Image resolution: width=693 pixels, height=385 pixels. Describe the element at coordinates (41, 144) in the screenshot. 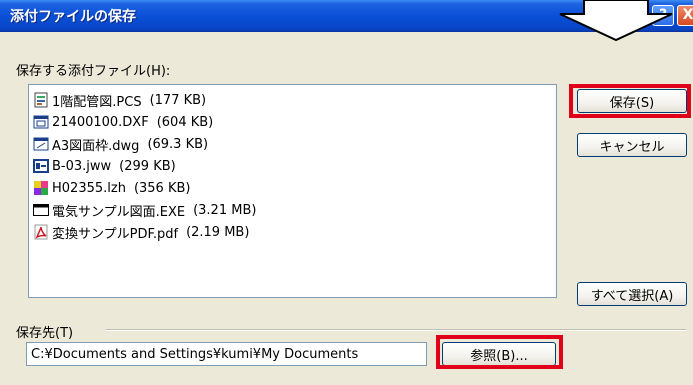

I see `dwg-file-icon` at that location.